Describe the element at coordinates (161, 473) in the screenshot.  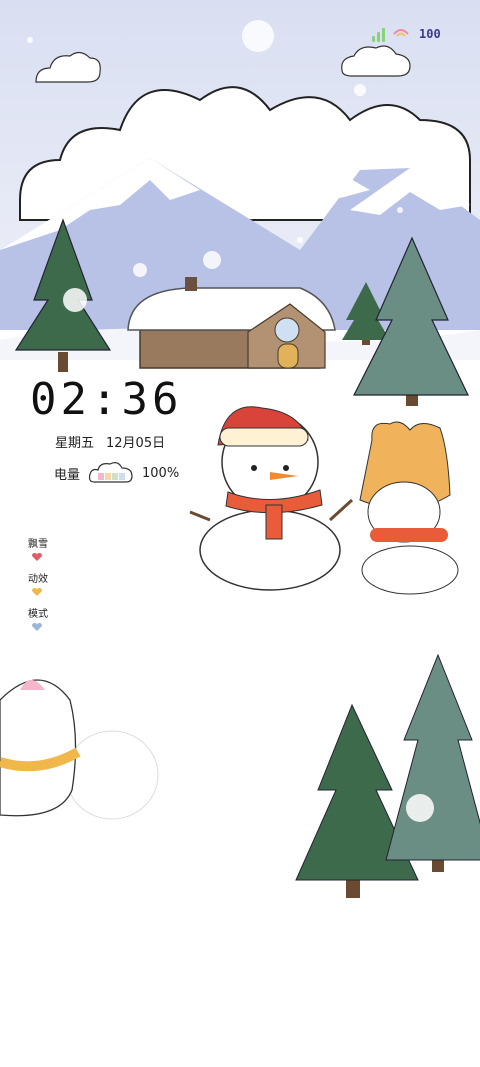
I see `battery-percent: 100%` at that location.